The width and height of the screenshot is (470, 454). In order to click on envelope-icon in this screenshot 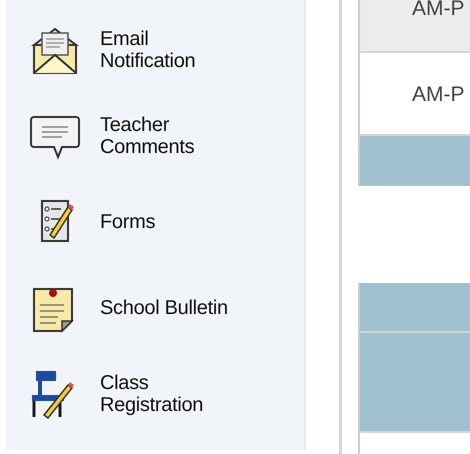, I will do `click(55, 50)`.